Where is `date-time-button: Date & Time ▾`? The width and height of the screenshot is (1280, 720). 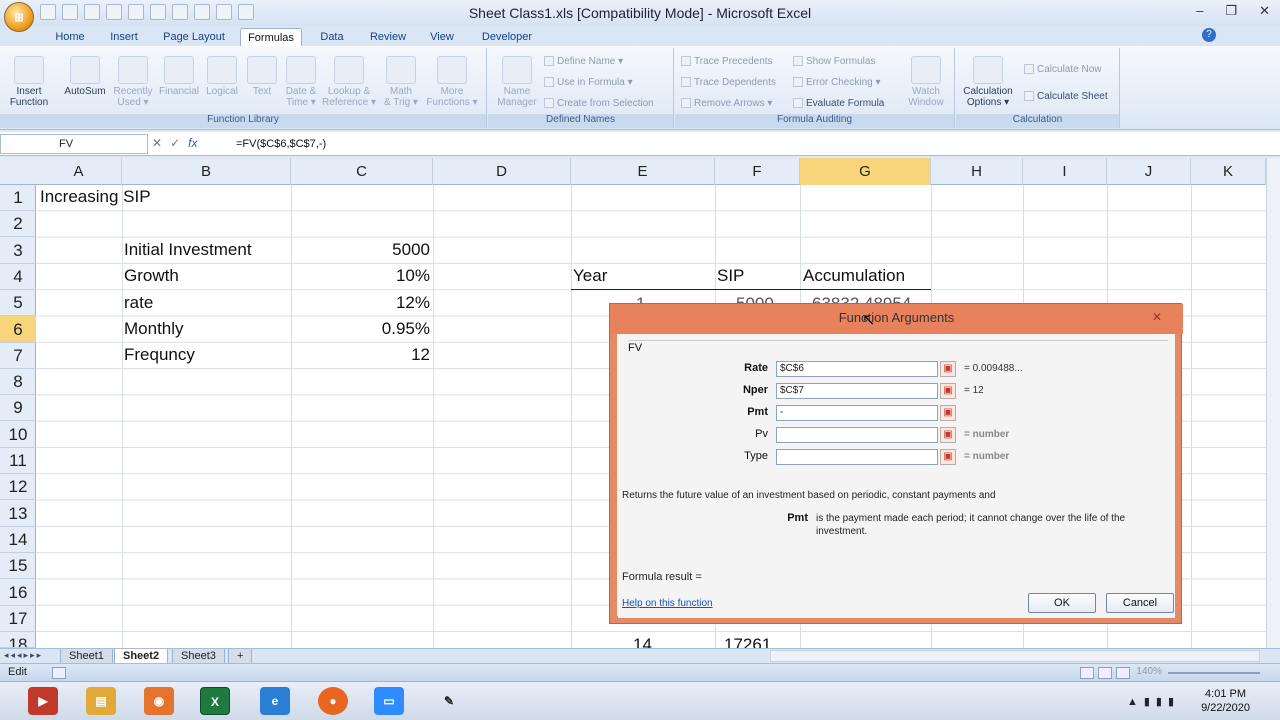 date-time-button: Date & Time ▾ is located at coordinates (301, 82).